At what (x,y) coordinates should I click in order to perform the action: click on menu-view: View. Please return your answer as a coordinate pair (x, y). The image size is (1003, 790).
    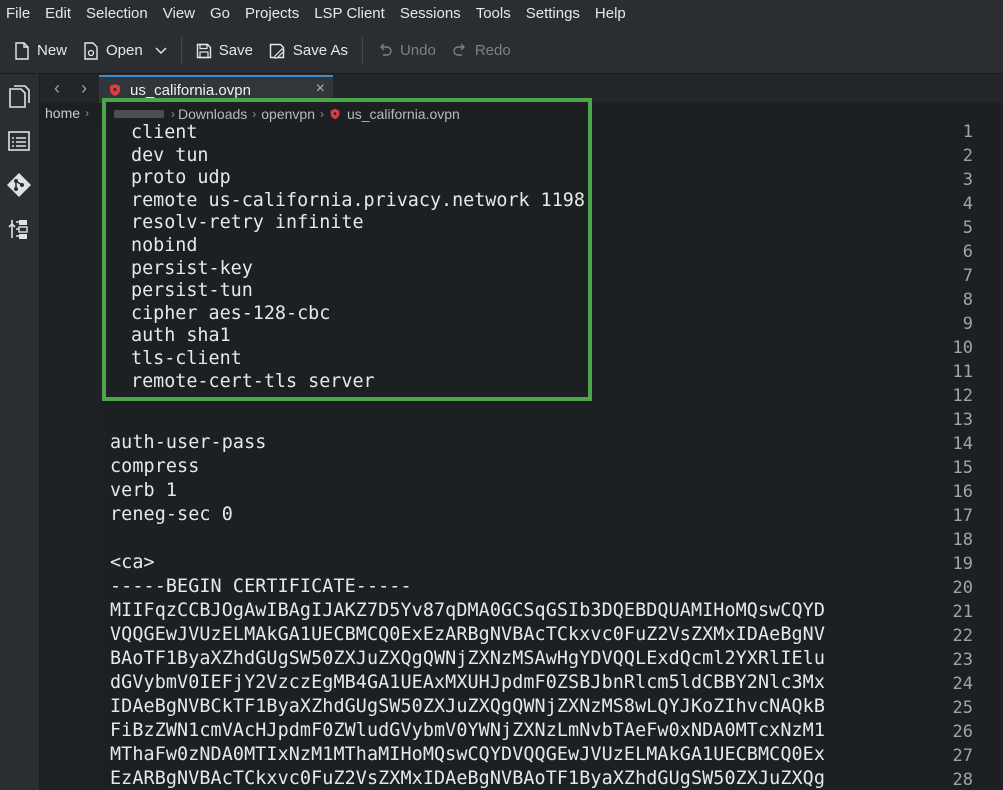
    Looking at the image, I should click on (180, 14).